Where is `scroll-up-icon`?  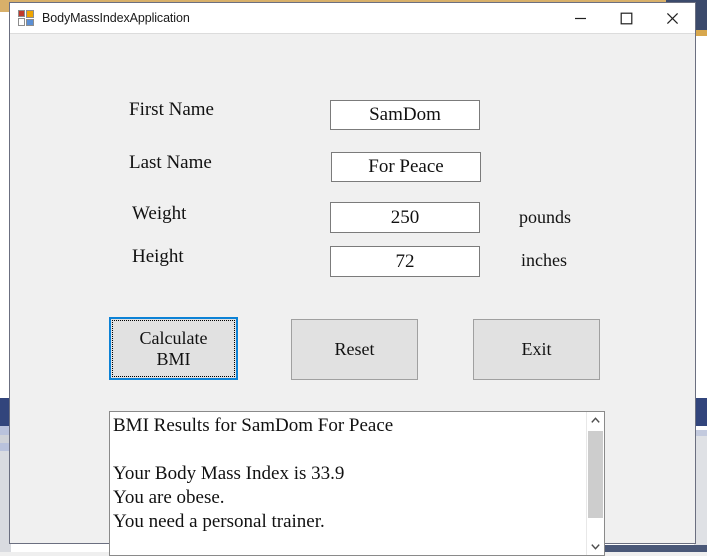
scroll-up-icon is located at coordinates (595, 420).